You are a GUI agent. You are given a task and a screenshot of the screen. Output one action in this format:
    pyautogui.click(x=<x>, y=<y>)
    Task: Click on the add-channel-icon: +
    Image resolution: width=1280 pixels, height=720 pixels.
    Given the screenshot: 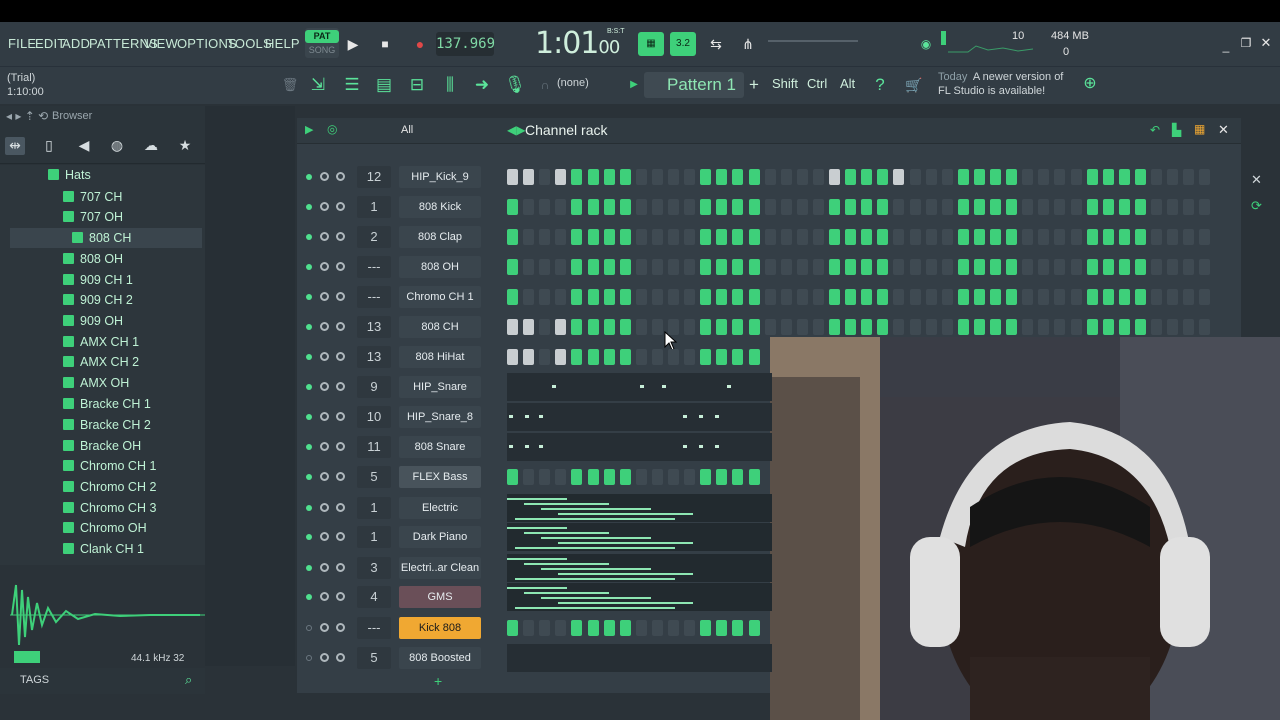 What is the action you would take?
    pyautogui.click(x=438, y=681)
    